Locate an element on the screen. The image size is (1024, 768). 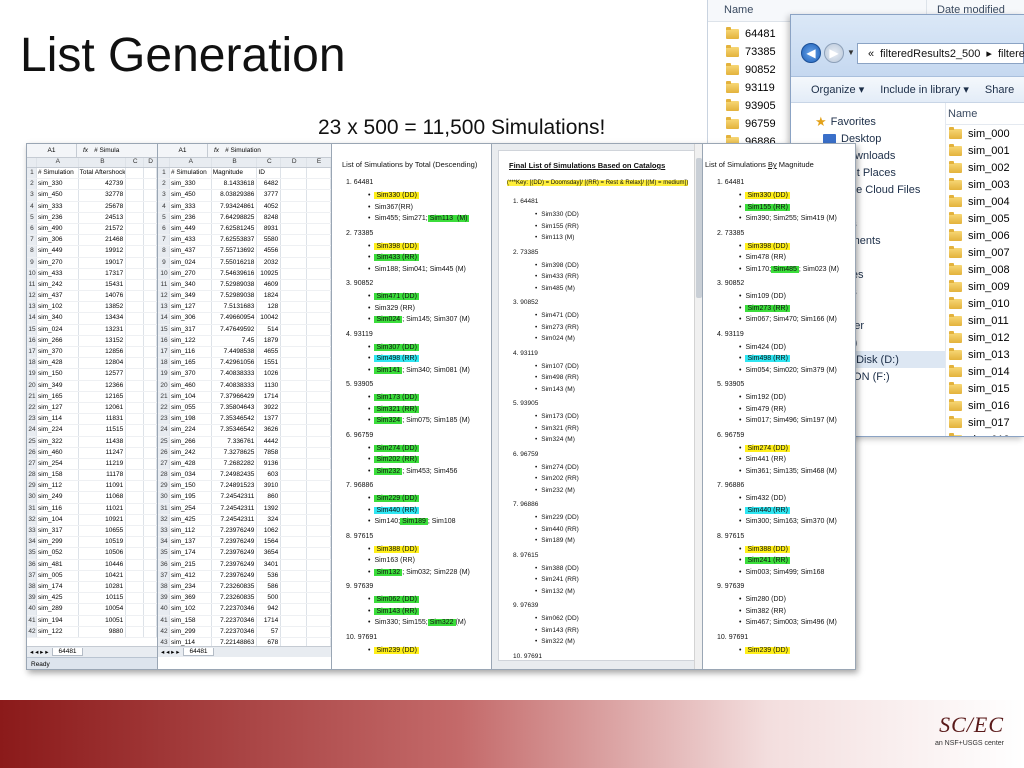
row-number: 38 is located at coordinates (32, 587).